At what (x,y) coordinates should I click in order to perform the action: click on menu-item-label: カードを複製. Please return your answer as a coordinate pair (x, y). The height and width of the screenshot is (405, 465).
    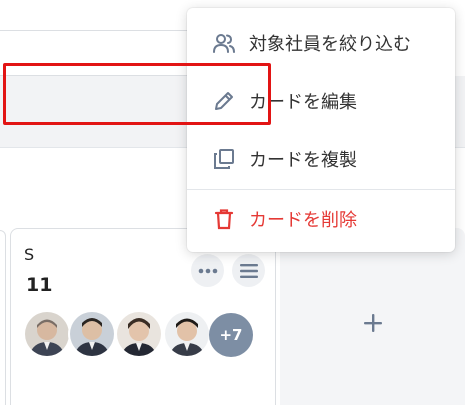
    Looking at the image, I should click on (303, 160).